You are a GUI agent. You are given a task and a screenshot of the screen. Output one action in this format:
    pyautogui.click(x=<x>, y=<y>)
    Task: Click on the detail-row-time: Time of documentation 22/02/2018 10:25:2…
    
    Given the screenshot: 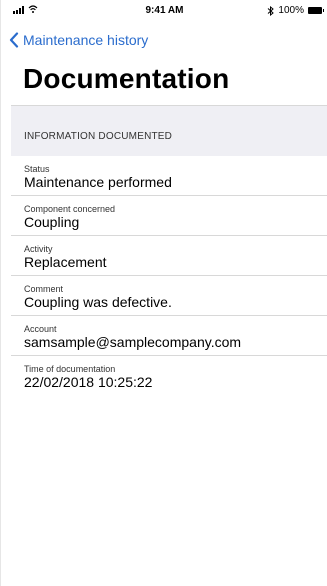 What is the action you would take?
    pyautogui.click(x=169, y=375)
    